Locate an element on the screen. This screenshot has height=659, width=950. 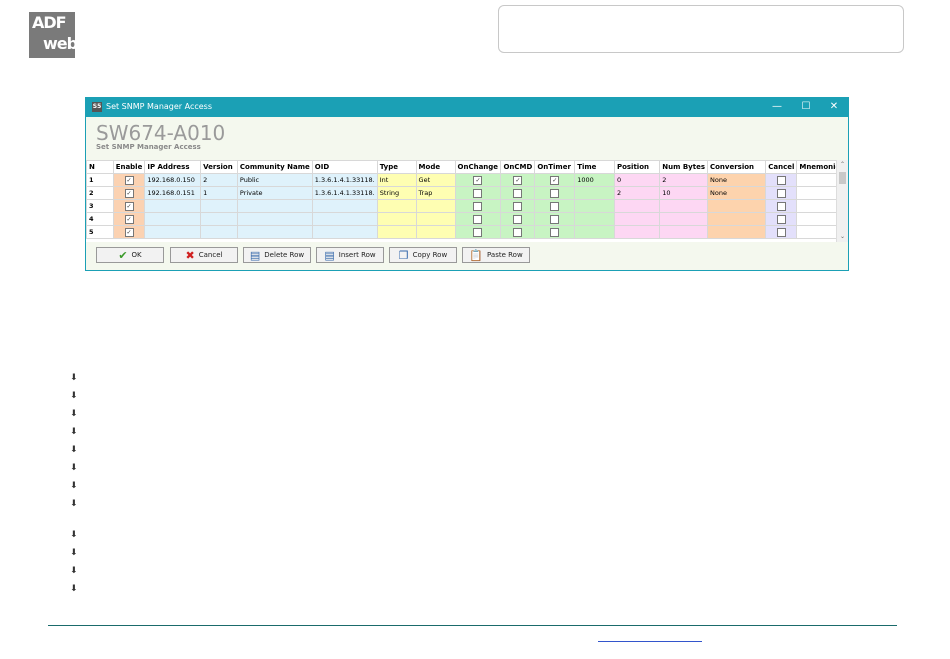
footer-divider is located at coordinates (472, 625).